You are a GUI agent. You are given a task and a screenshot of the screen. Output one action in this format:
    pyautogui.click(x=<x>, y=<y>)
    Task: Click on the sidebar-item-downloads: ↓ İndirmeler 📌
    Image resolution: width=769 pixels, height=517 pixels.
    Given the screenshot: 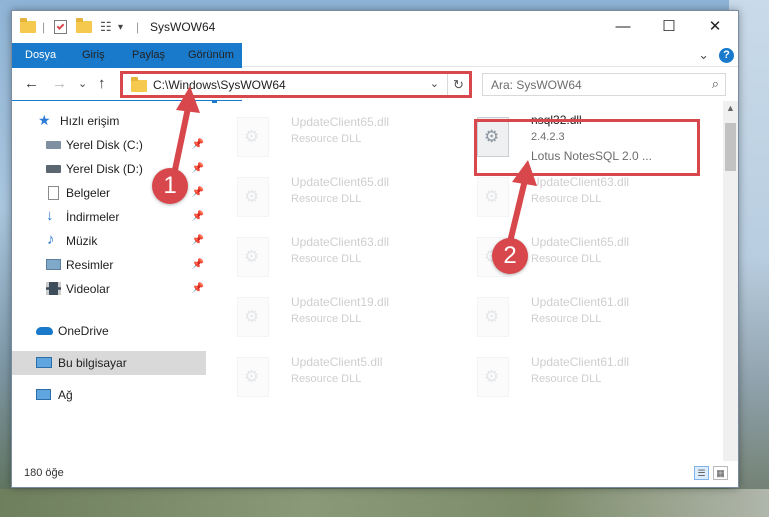 What is the action you would take?
    pyautogui.click(x=109, y=217)
    